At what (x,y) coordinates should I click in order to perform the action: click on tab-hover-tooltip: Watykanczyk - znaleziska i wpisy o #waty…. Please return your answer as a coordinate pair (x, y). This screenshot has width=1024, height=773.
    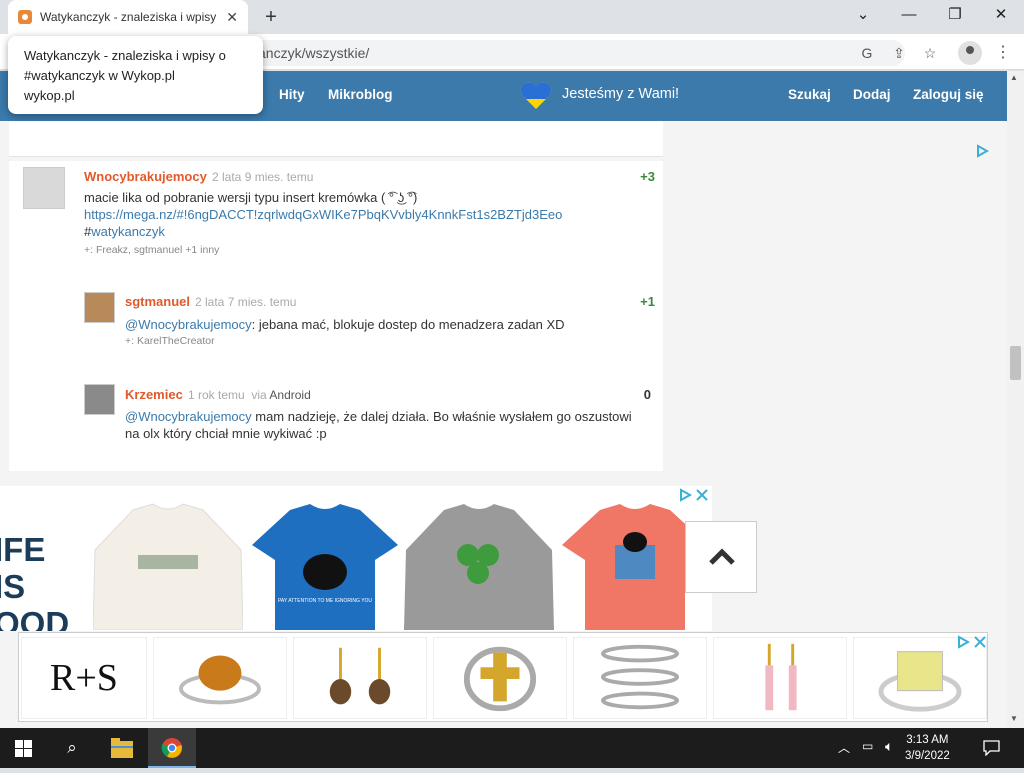
    Looking at the image, I should click on (135, 75).